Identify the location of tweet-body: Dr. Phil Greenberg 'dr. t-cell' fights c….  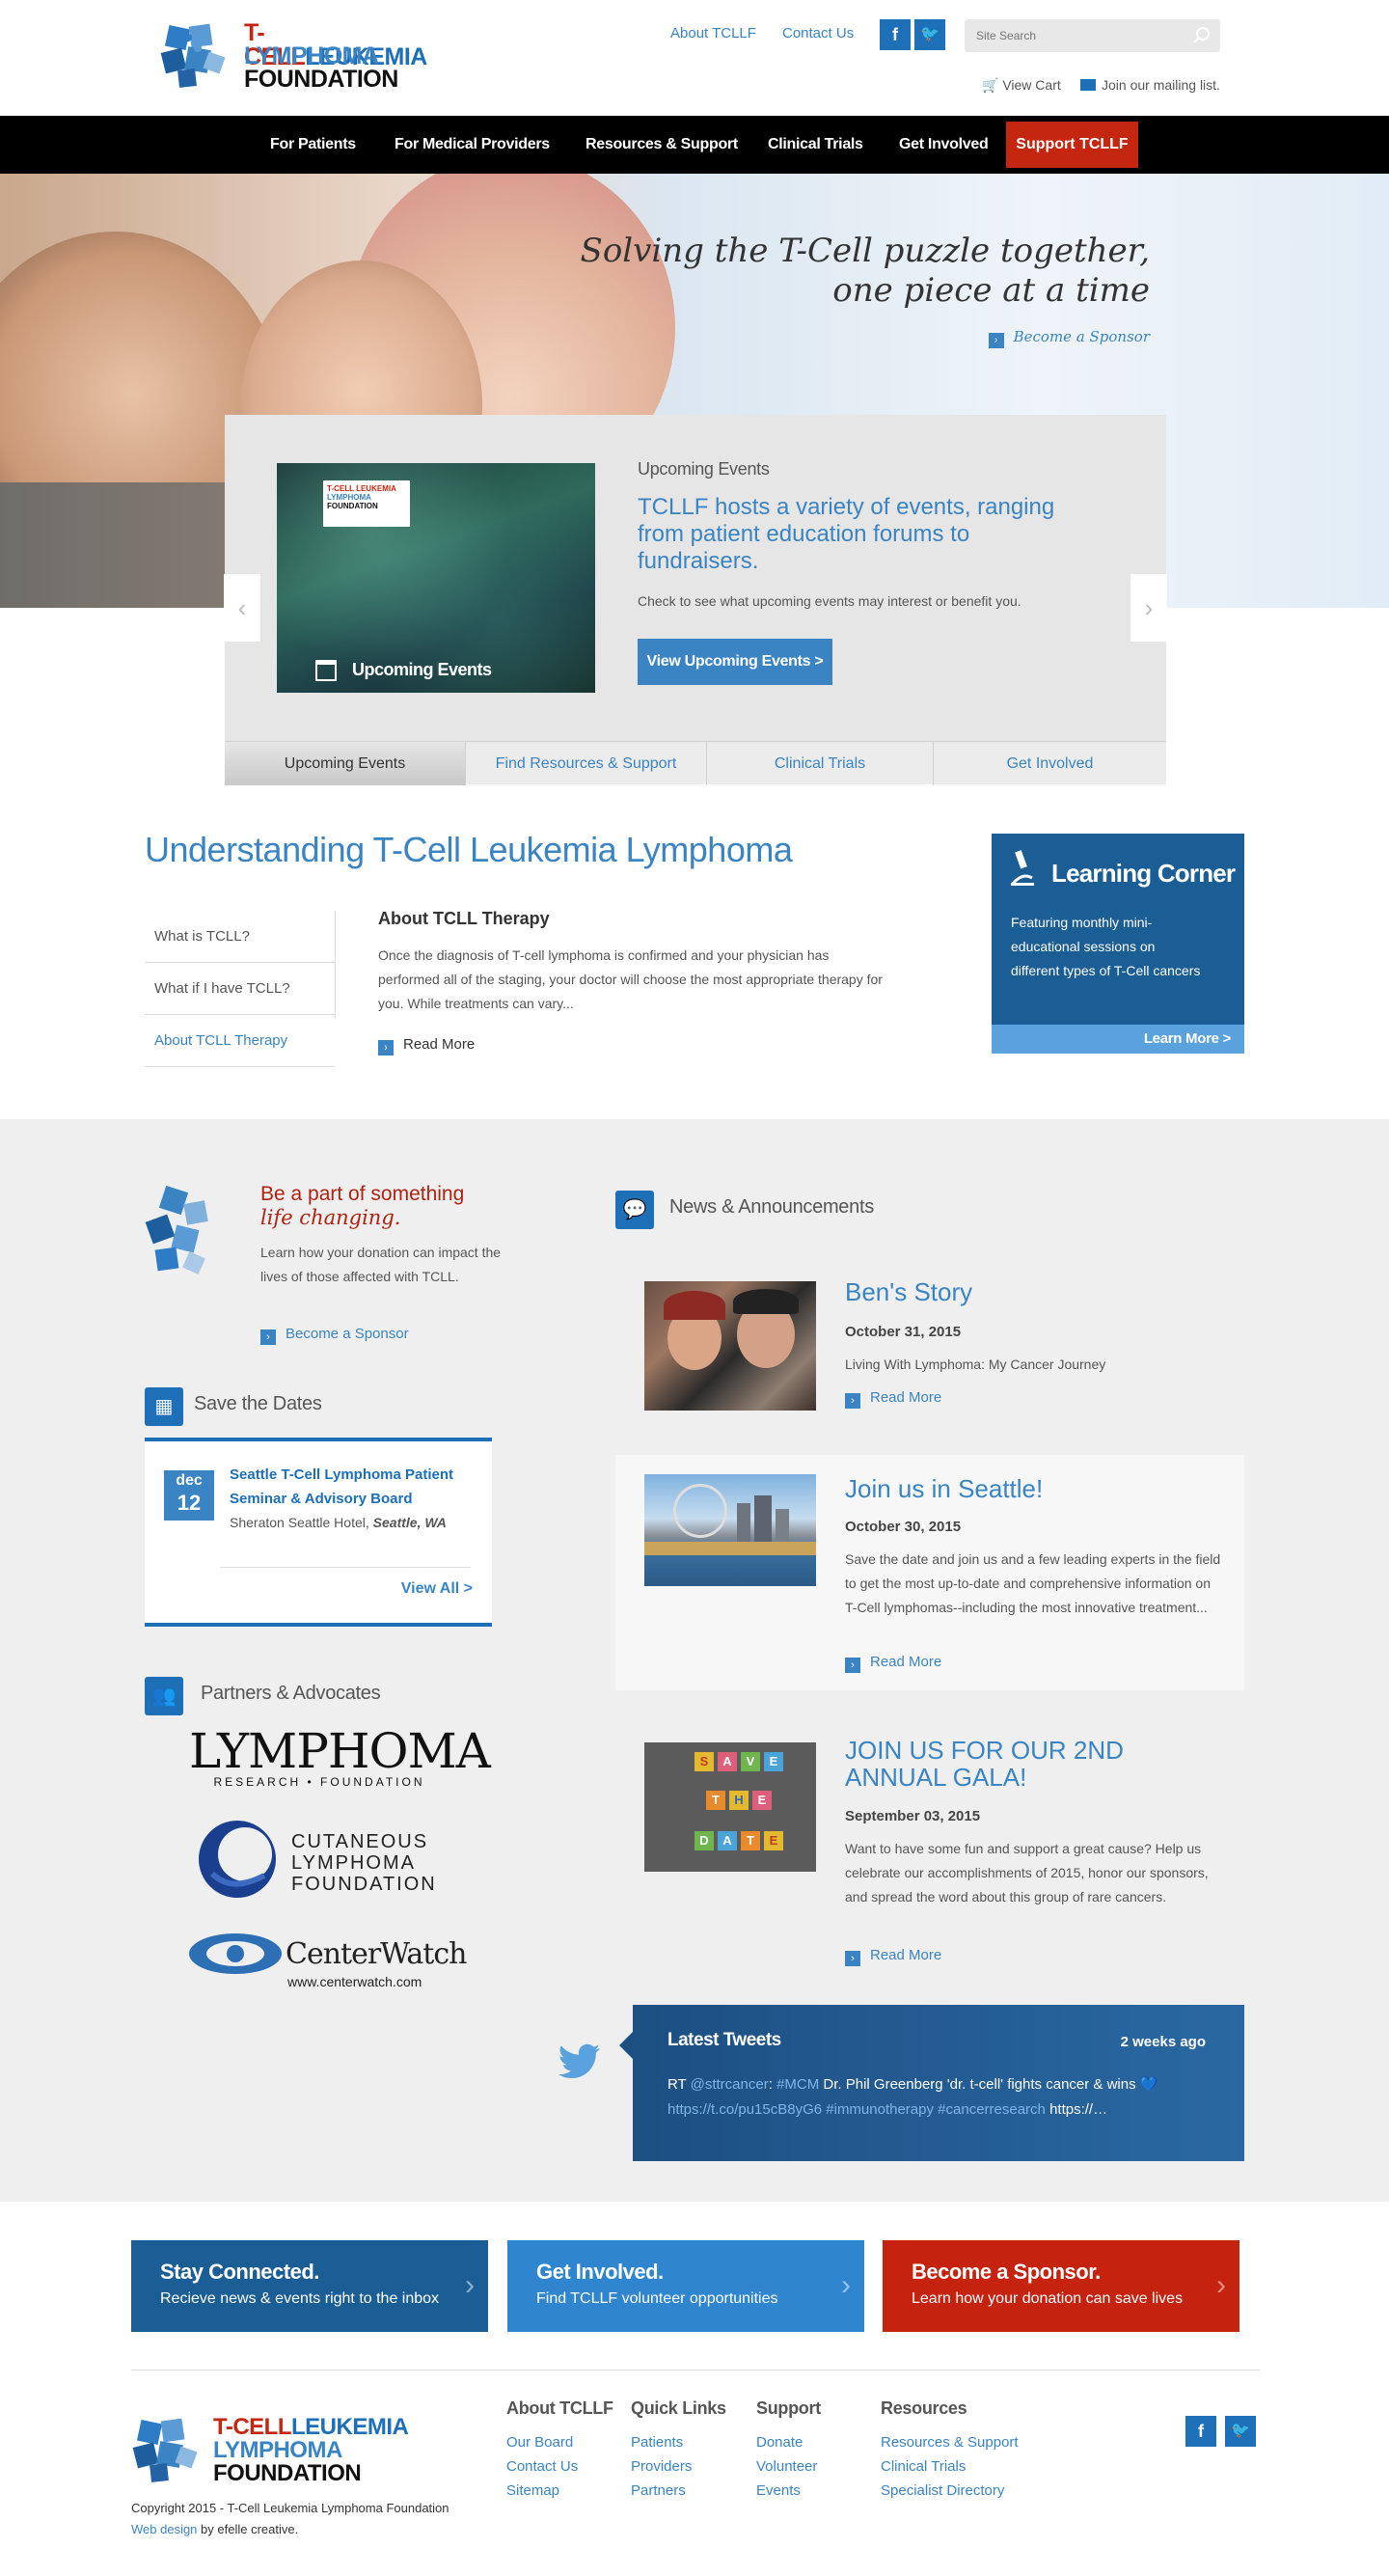
(989, 2084).